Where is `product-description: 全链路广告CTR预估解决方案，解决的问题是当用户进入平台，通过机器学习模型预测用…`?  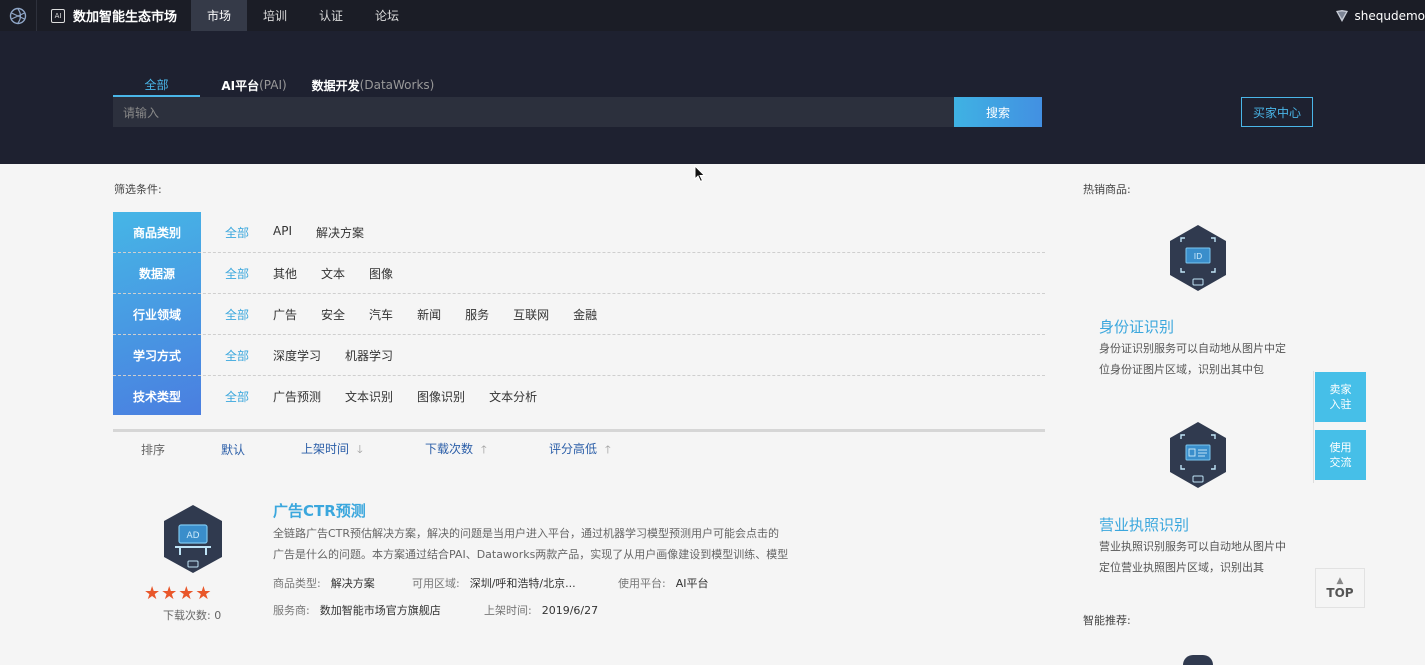
product-description: 全链路广告CTR预估解决方案，解决的问题是当用户进入平台，通过机器学习模型预测用… is located at coordinates (554, 544).